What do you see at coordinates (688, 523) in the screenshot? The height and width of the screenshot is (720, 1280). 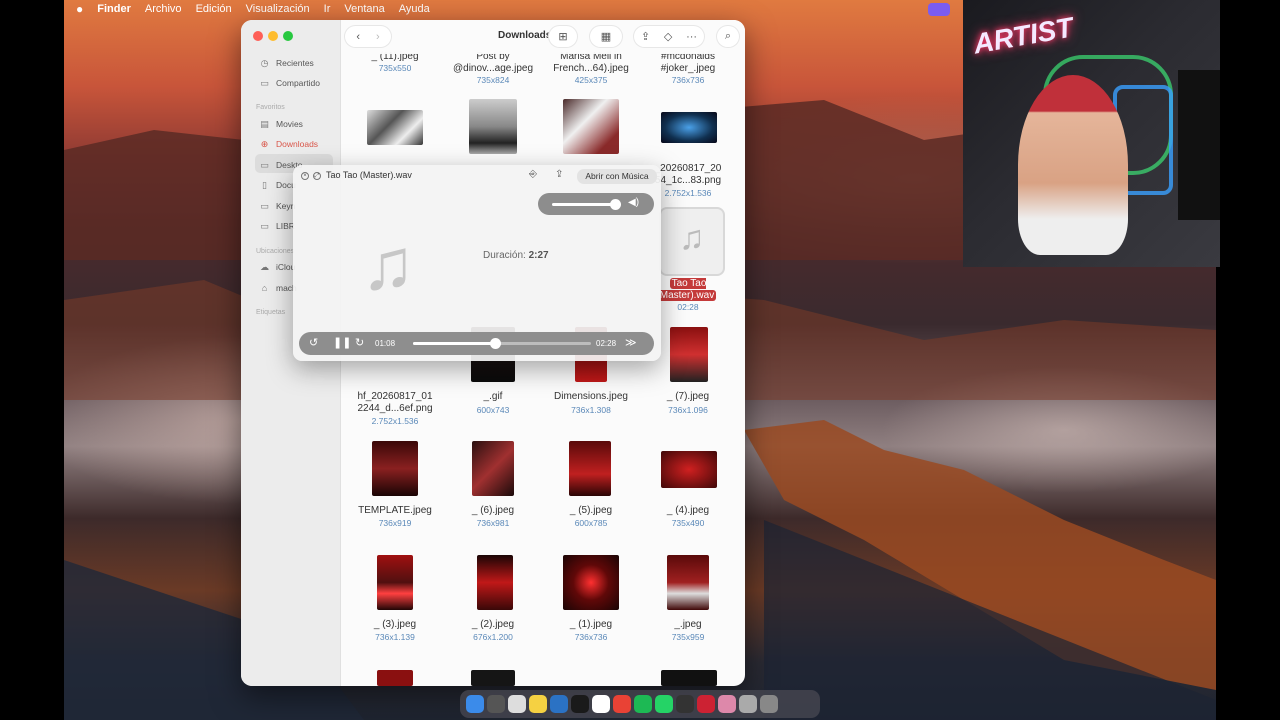 I see `file-dims: 735x490` at bounding box center [688, 523].